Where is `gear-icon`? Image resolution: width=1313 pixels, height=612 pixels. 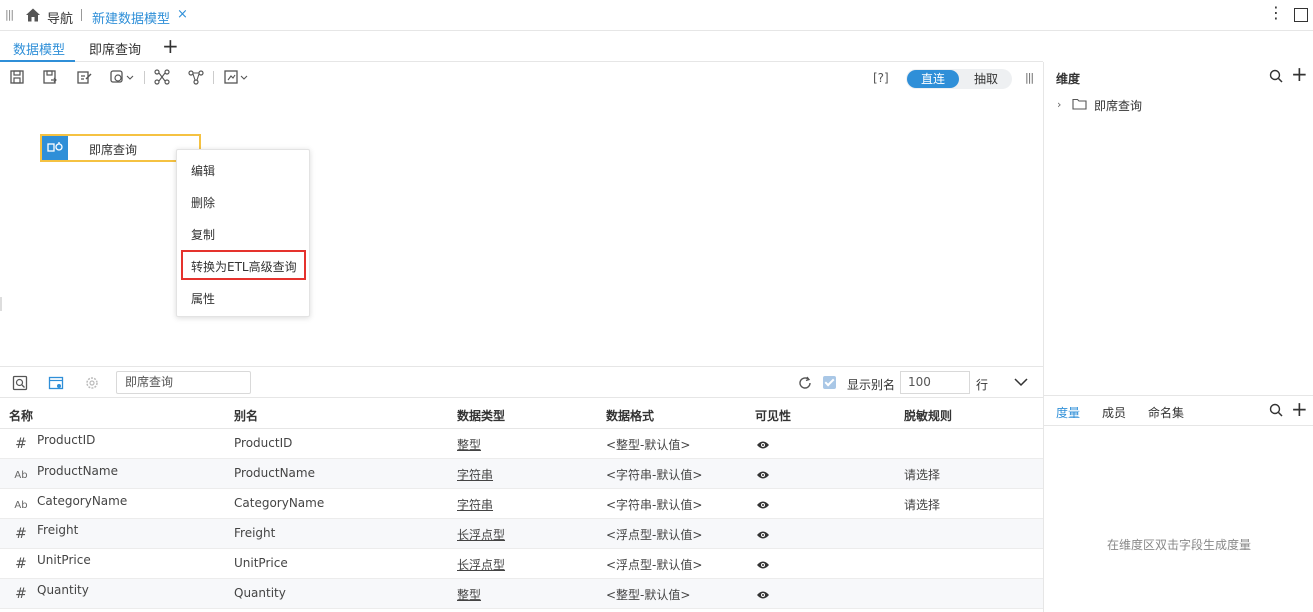 gear-icon is located at coordinates (92, 383).